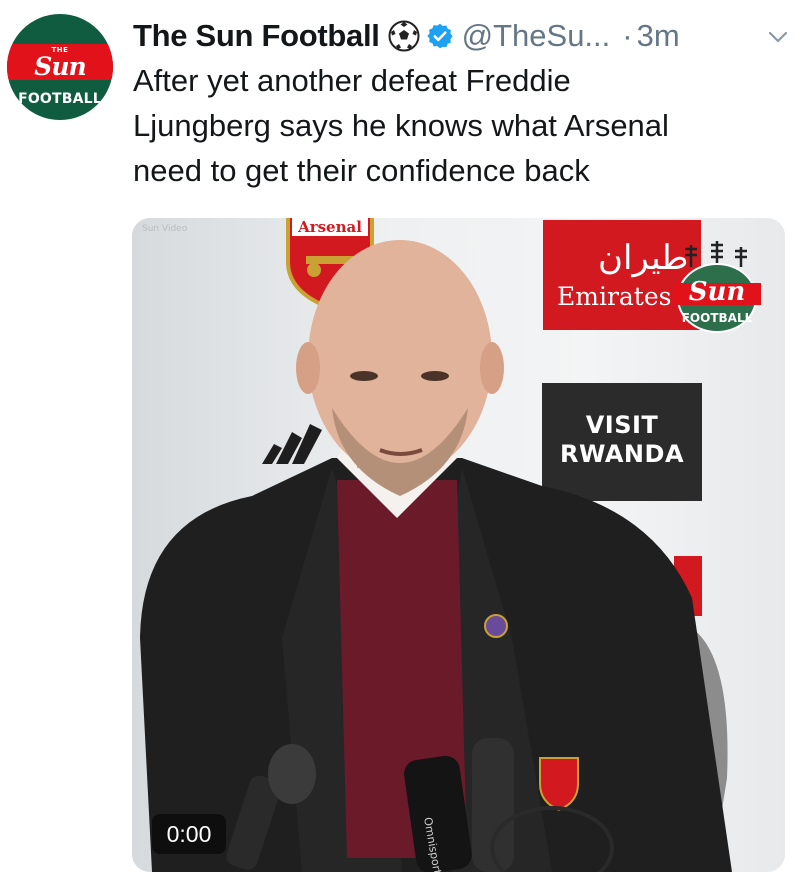  I want to click on tweet-text-line: need to get their confidence back, so click(361, 170).